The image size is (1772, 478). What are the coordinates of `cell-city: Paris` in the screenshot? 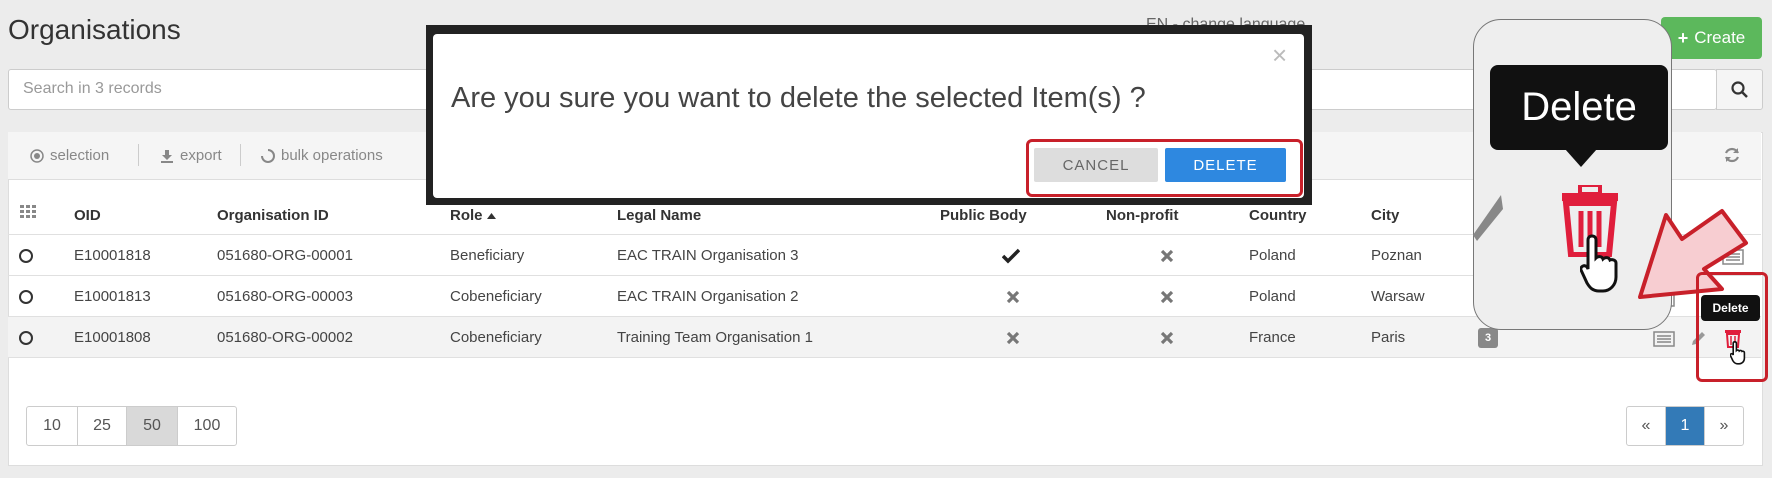 It's located at (1388, 337).